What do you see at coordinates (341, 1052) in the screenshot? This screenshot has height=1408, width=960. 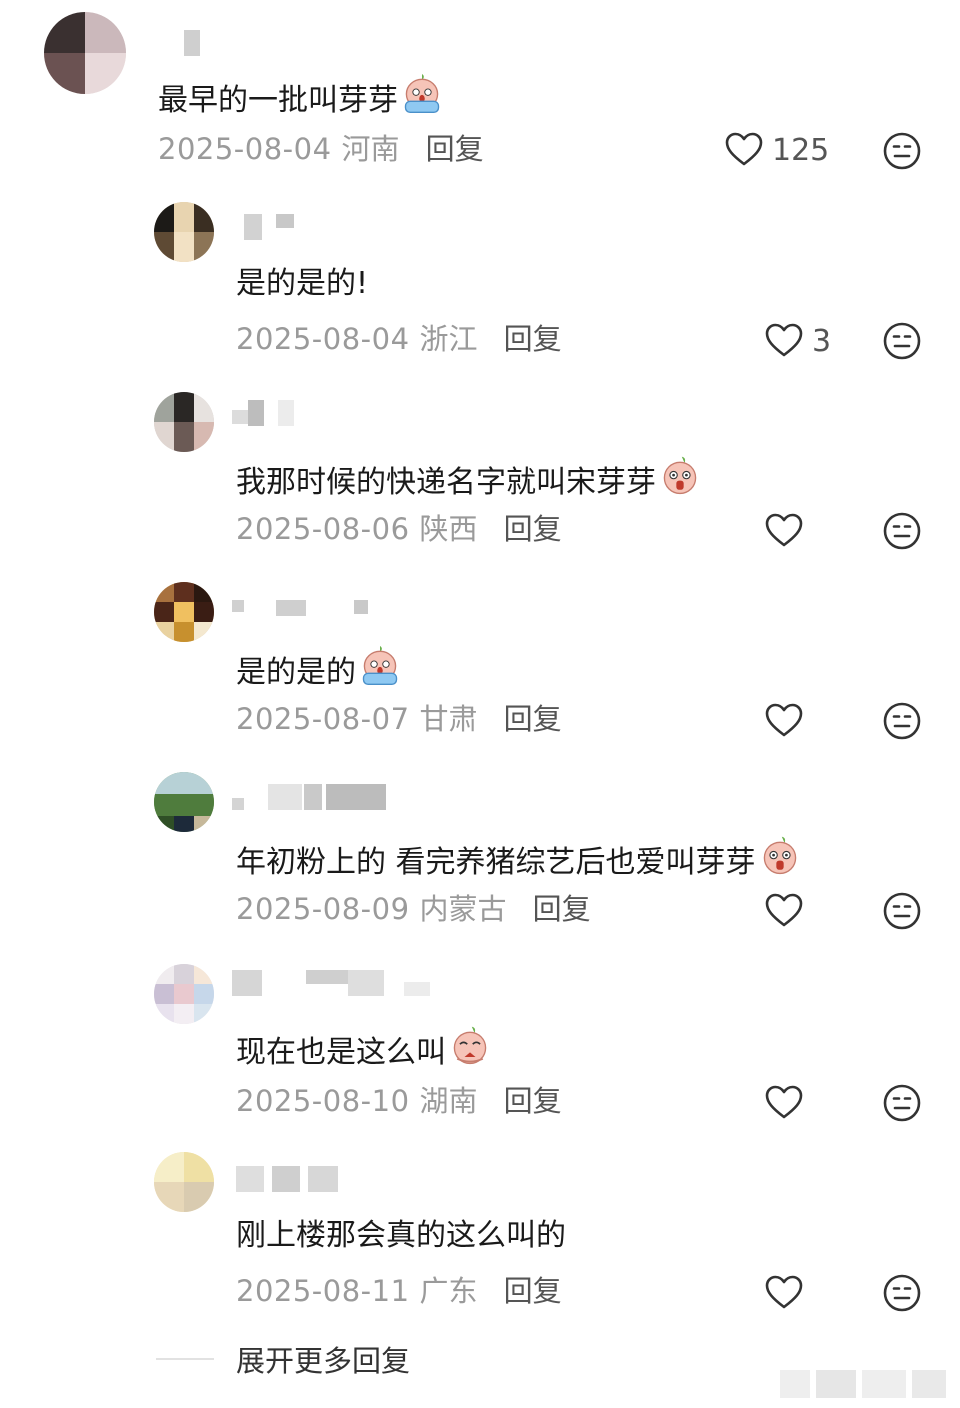 I see `comment-text-content: 现在也是这么叫` at bounding box center [341, 1052].